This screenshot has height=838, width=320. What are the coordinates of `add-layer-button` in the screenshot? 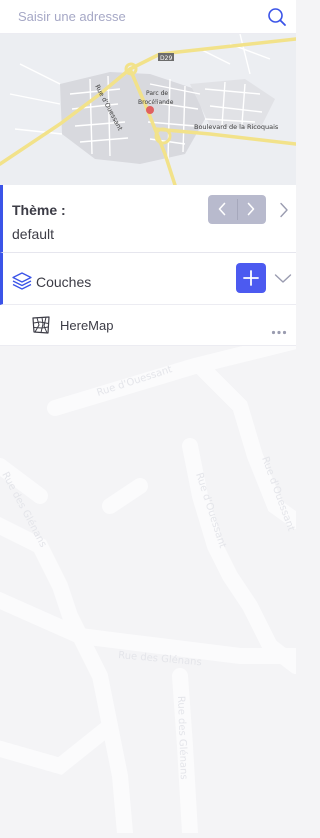 It's located at (251, 278).